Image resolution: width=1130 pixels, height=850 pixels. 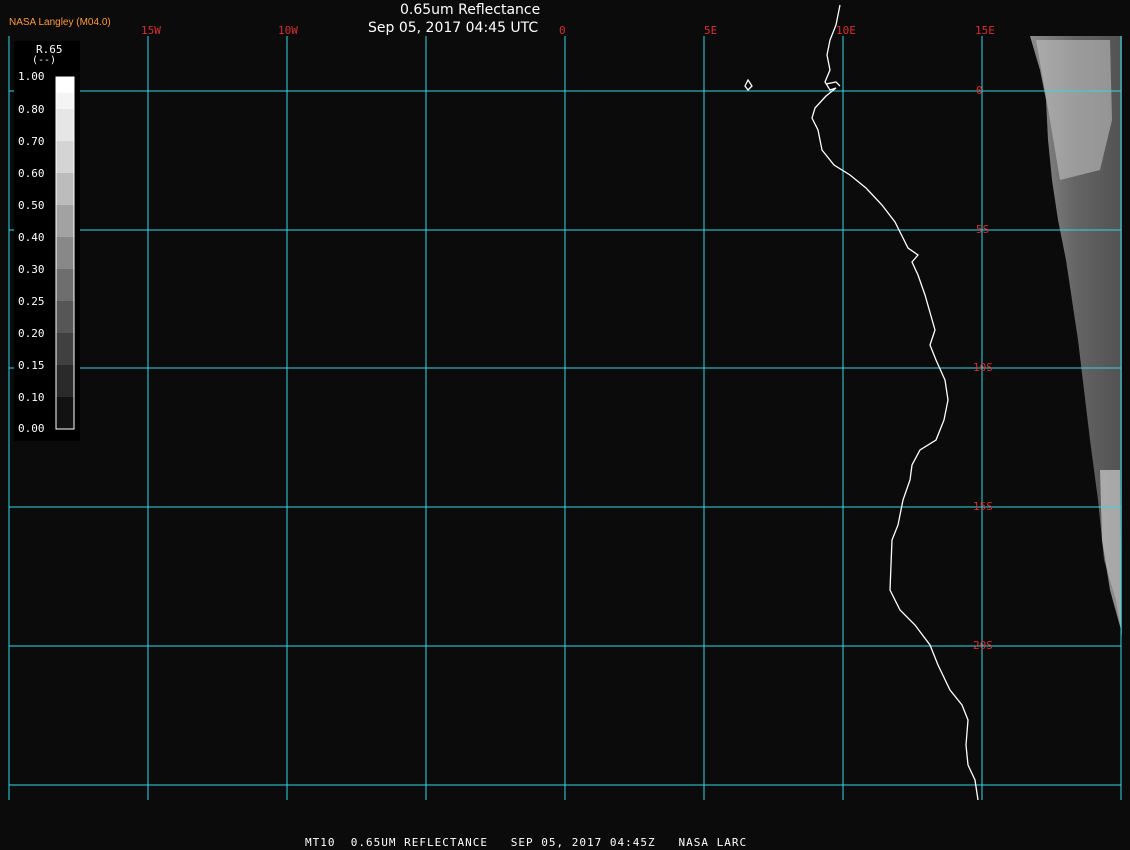 I want to click on lon-label-15w: 15W, so click(x=151, y=30).